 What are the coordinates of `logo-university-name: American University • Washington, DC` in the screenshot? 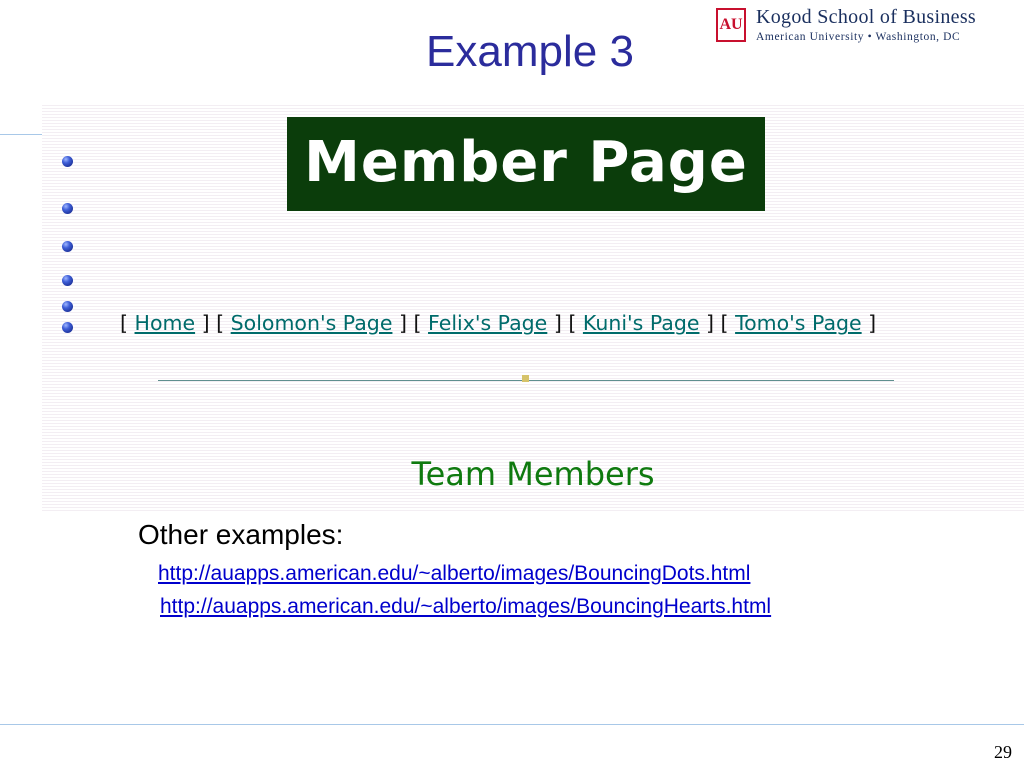 It's located at (858, 37).